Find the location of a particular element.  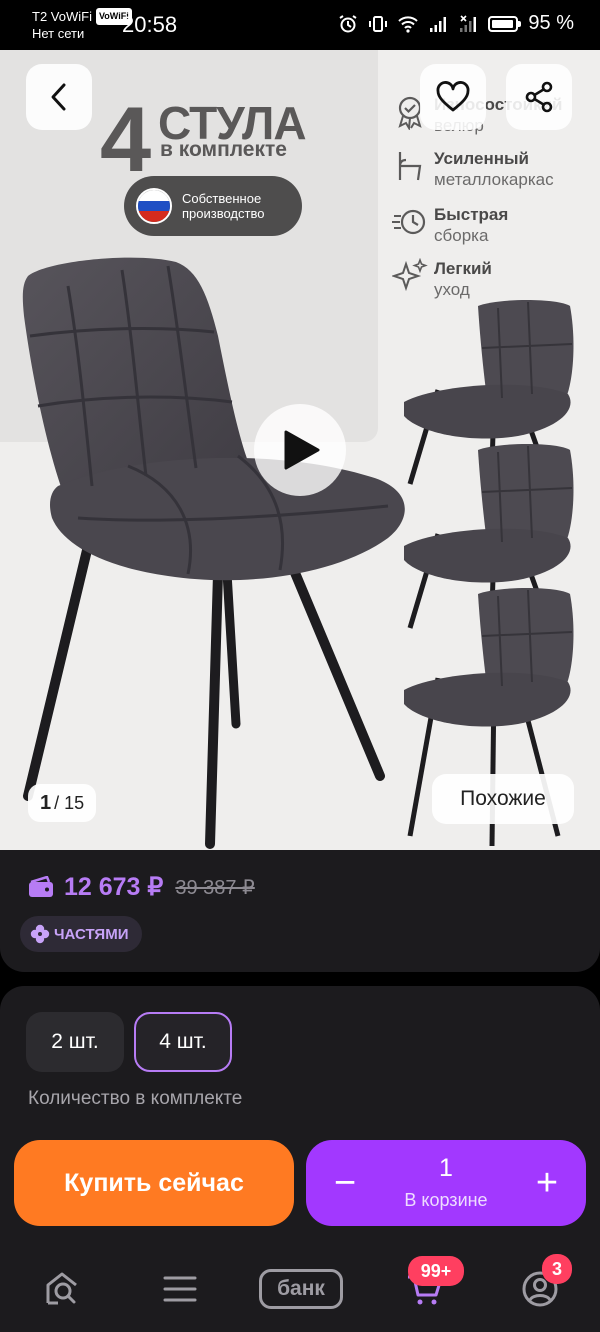

wallet-icon is located at coordinates (41, 886).